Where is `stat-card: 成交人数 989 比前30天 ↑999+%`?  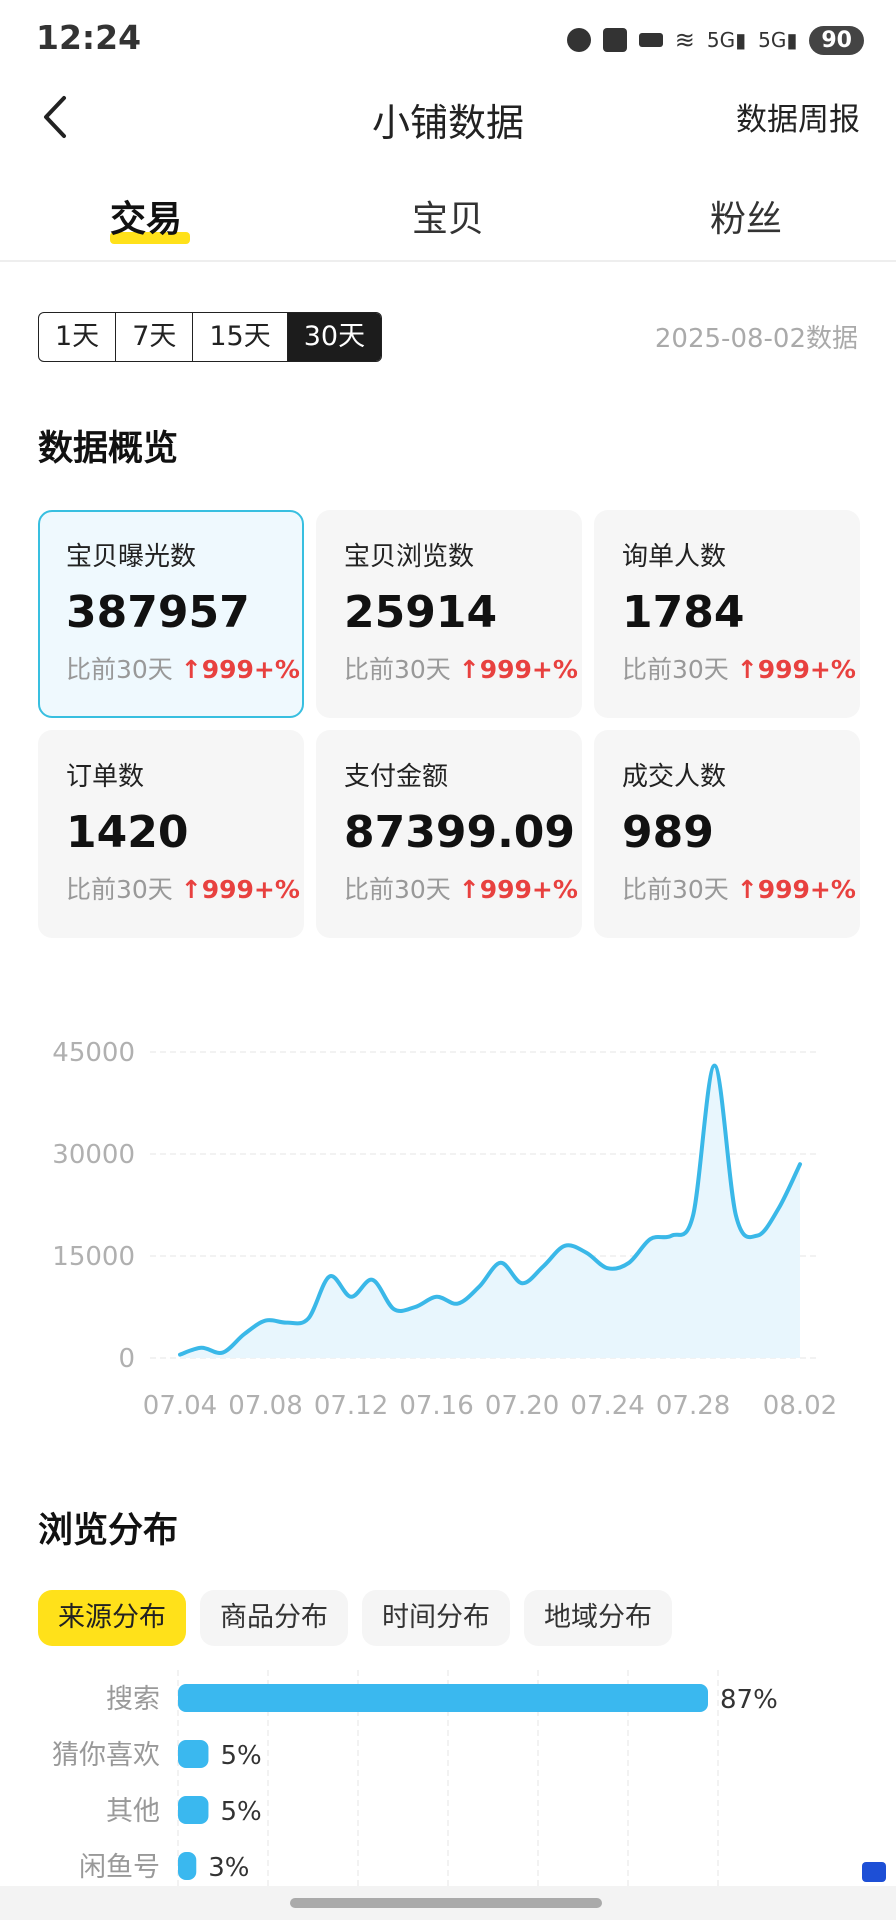
stat-card: 成交人数 989 比前30天 ↑999+% is located at coordinates (727, 834).